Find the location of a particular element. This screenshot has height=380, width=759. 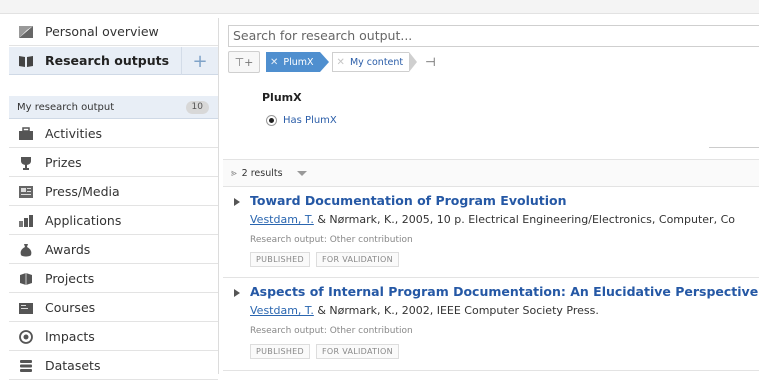

sidebar-subitem-my-research-output: My research output 10 is located at coordinates (113, 107).